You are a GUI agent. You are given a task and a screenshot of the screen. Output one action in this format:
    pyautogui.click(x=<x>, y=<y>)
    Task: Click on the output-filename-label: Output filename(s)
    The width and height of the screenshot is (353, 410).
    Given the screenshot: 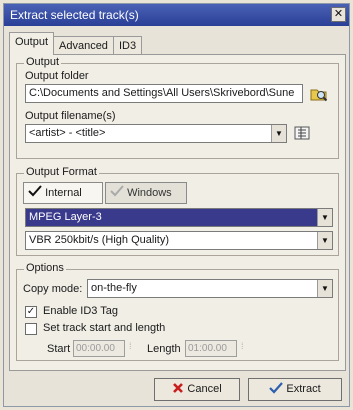 What is the action you would take?
    pyautogui.click(x=70, y=116)
    